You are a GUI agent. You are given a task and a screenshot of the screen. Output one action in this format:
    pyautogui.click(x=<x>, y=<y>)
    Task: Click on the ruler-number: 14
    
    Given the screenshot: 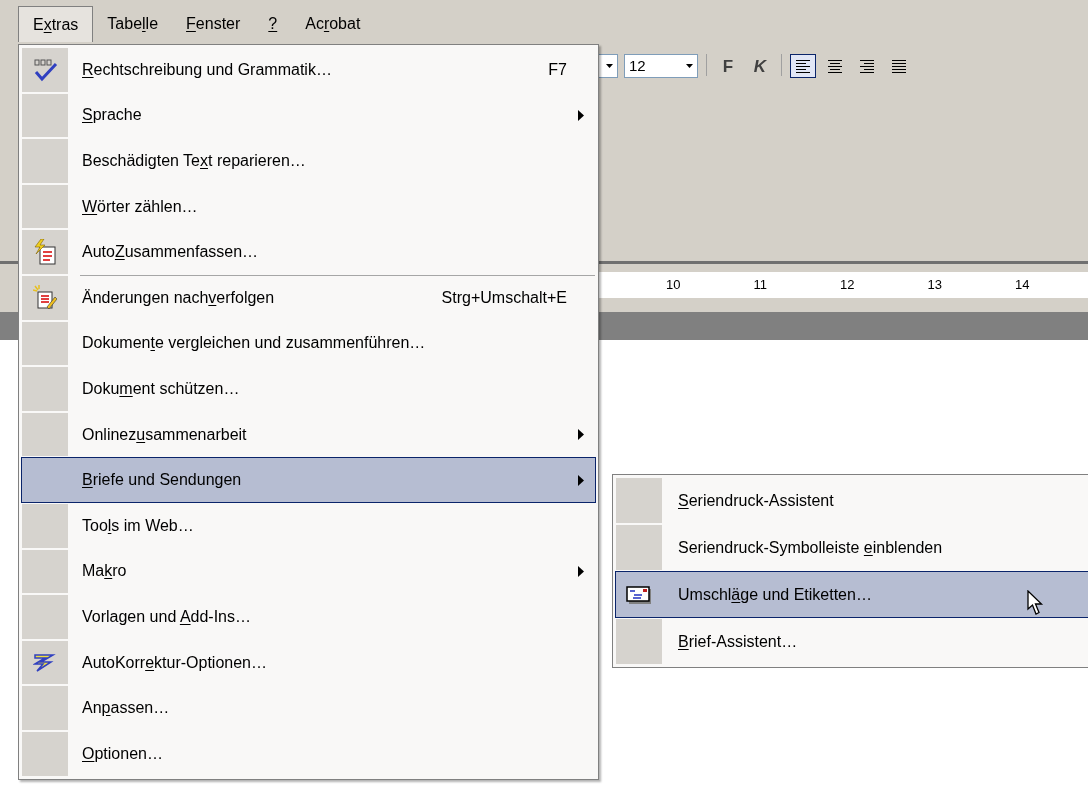 What is the action you would take?
    pyautogui.click(x=1022, y=285)
    